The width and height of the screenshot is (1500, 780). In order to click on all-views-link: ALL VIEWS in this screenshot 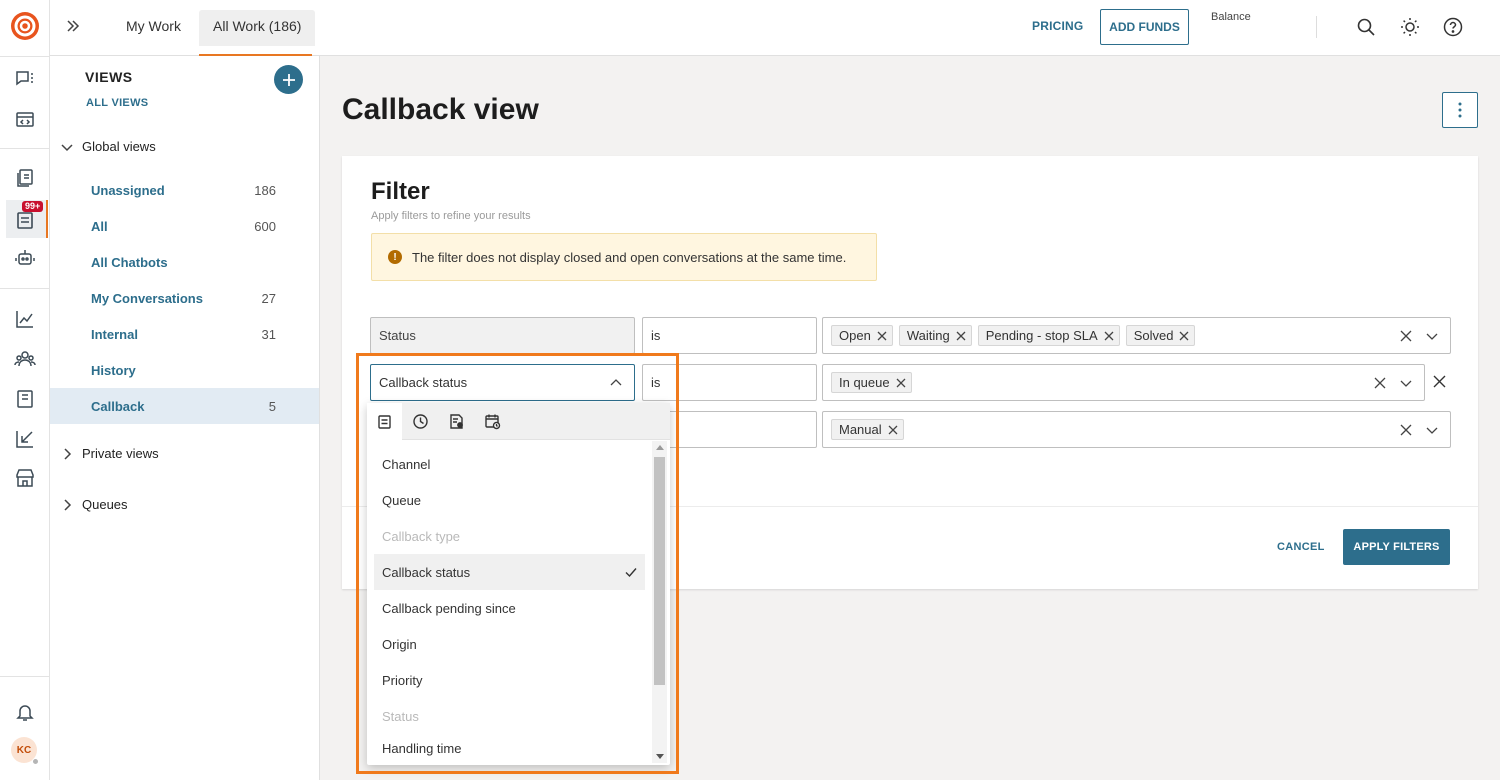, I will do `click(117, 103)`.